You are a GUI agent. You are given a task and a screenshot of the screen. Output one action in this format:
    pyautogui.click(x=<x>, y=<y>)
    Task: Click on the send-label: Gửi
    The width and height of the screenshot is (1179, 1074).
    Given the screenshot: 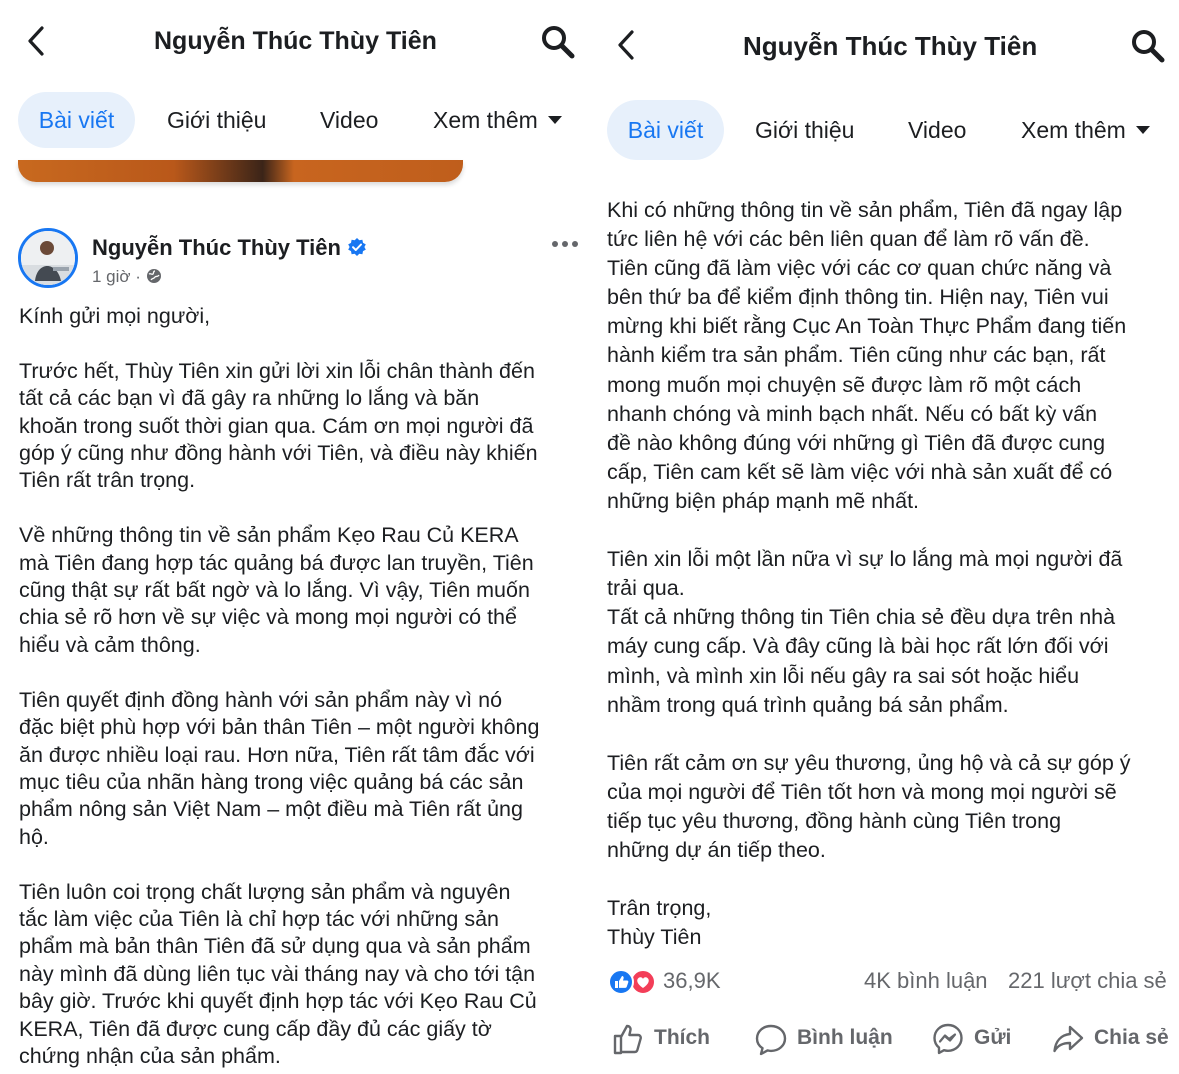 What is the action you would take?
    pyautogui.click(x=993, y=1037)
    